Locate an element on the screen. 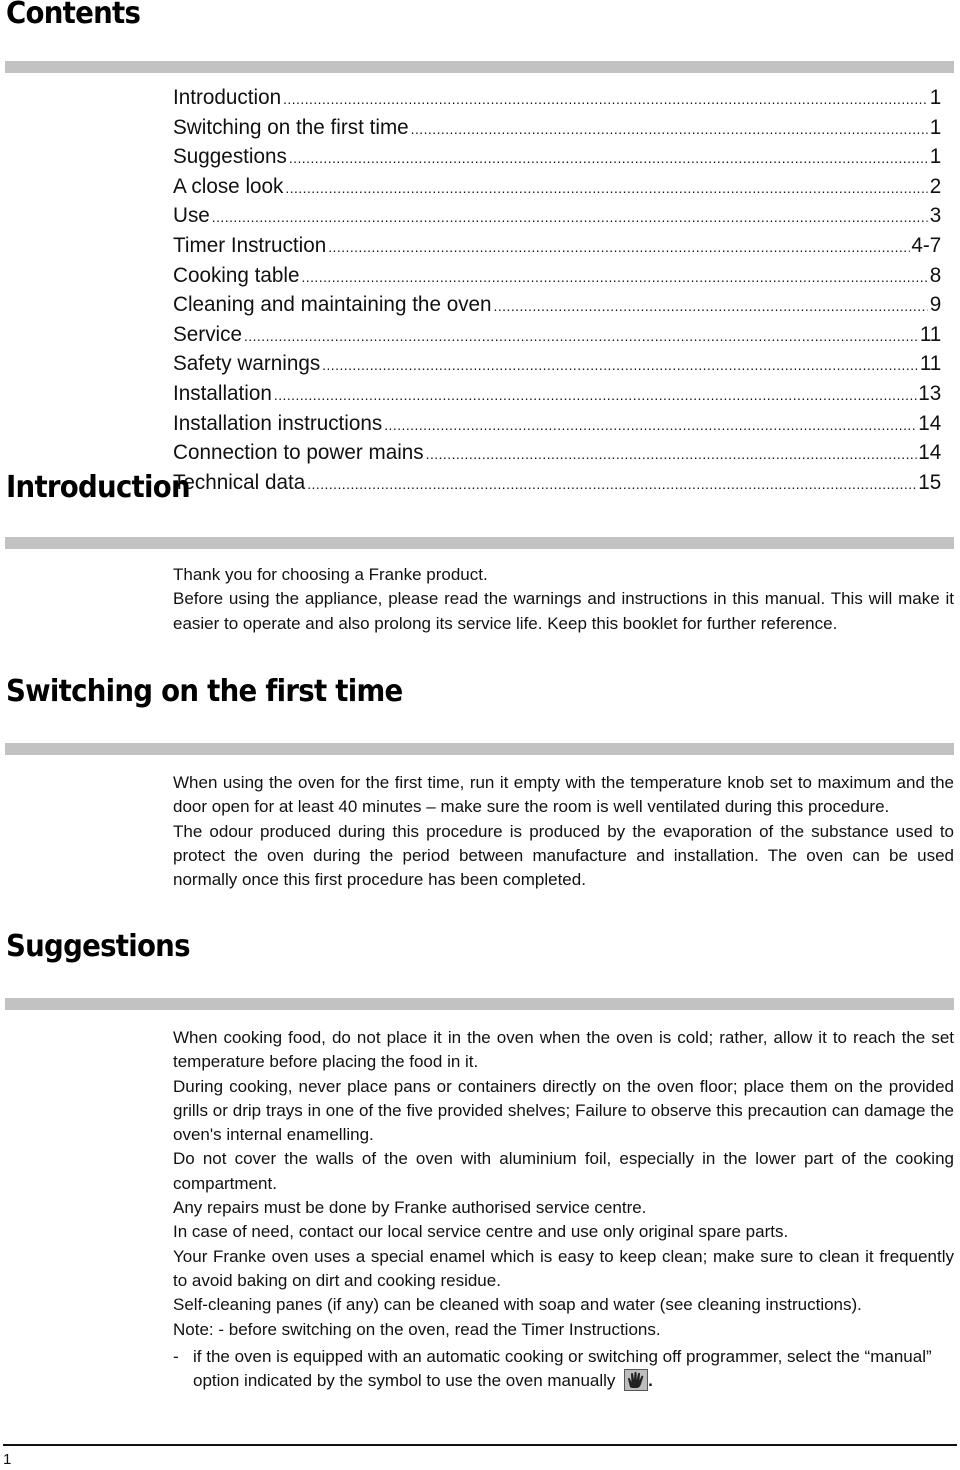  toc-entry: Introduction 1 is located at coordinates (557, 99).